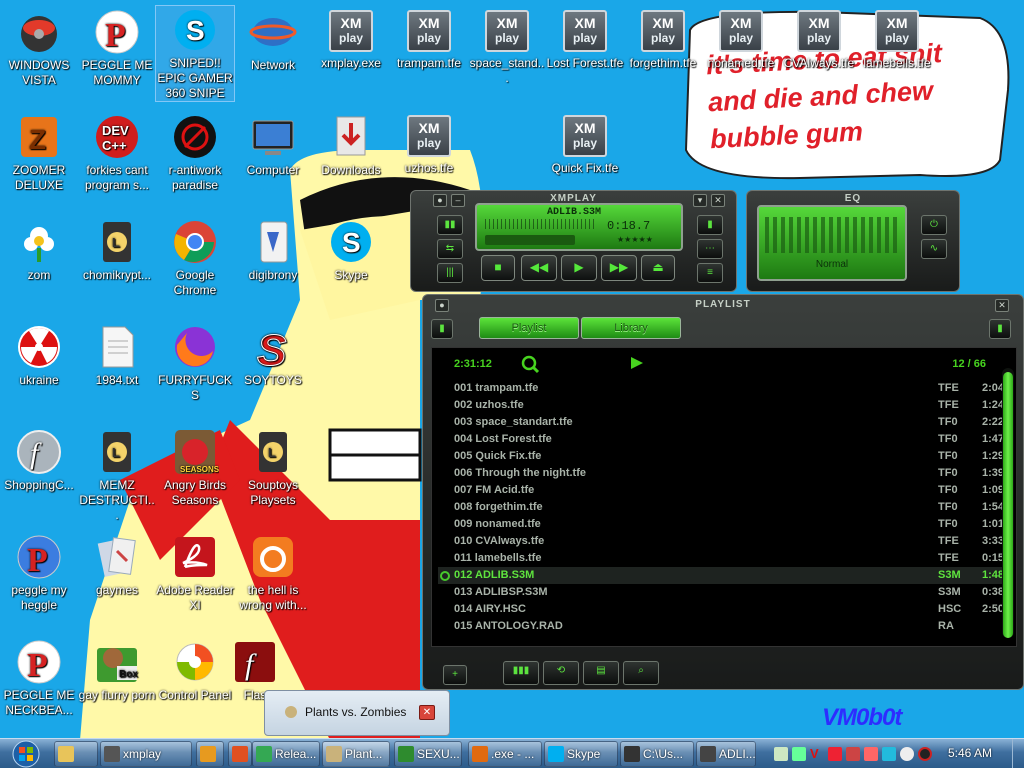  I want to click on xmplay-volume-stars: ★★★★★, so click(635, 240).